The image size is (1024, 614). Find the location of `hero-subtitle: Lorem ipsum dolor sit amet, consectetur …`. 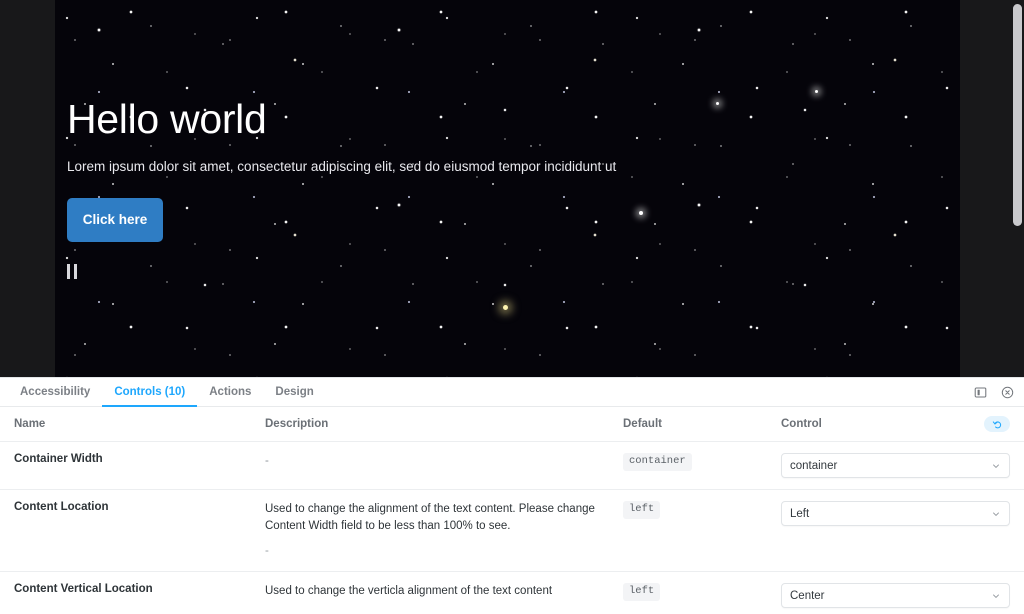

hero-subtitle: Lorem ipsum dolor sit amet, consectetur … is located at coordinates (342, 167).